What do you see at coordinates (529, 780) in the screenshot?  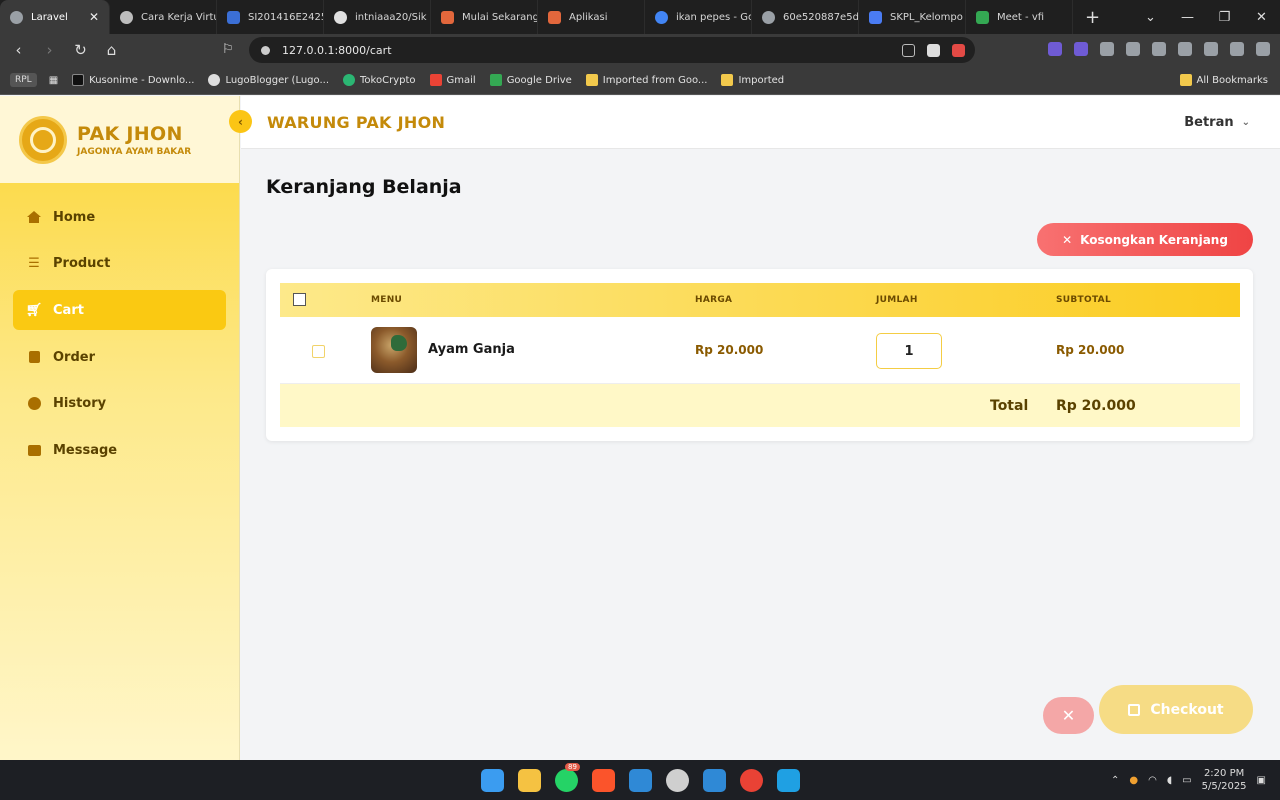 I see `file-explorer-icon` at bounding box center [529, 780].